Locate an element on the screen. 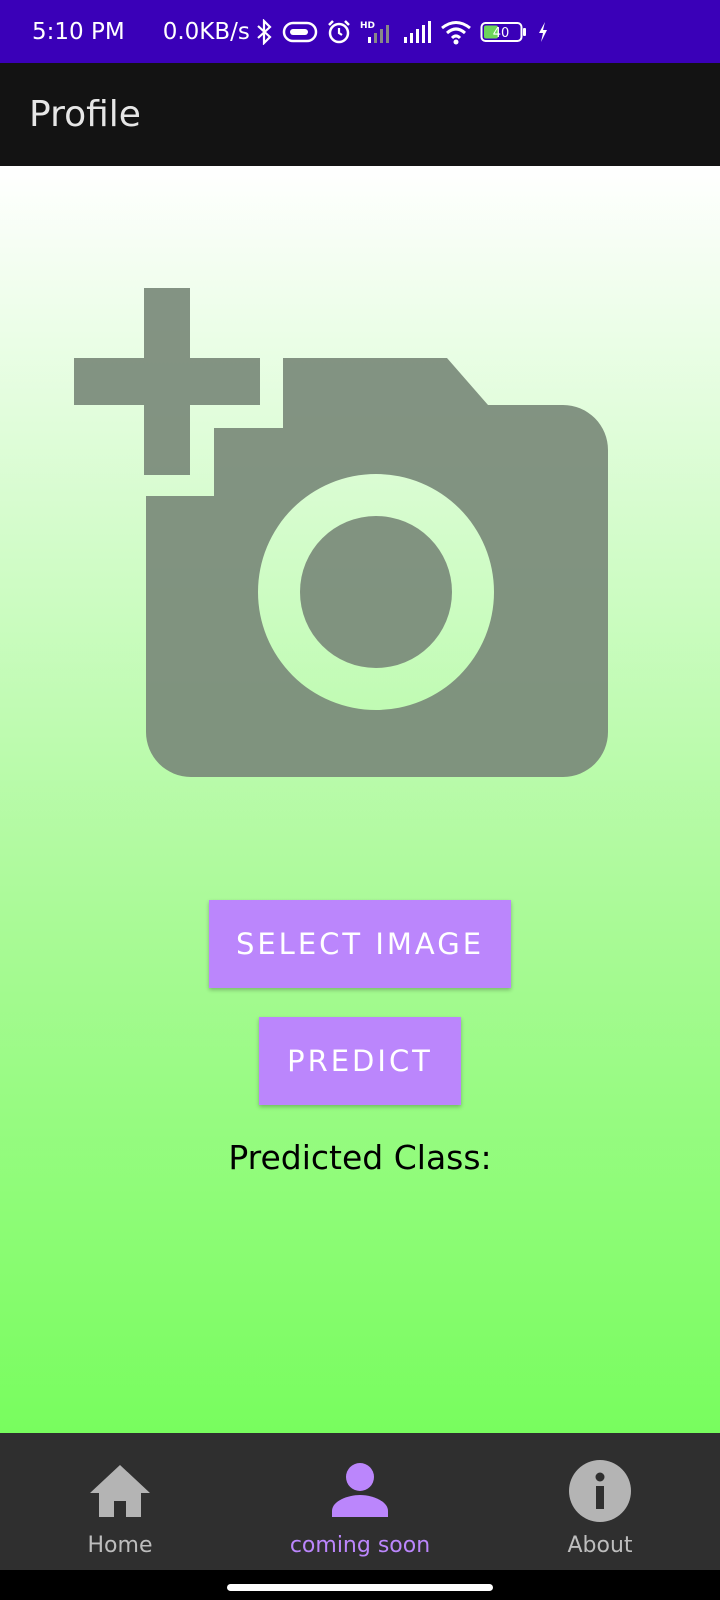  status-icons: HD 40 is located at coordinates (402, 31).